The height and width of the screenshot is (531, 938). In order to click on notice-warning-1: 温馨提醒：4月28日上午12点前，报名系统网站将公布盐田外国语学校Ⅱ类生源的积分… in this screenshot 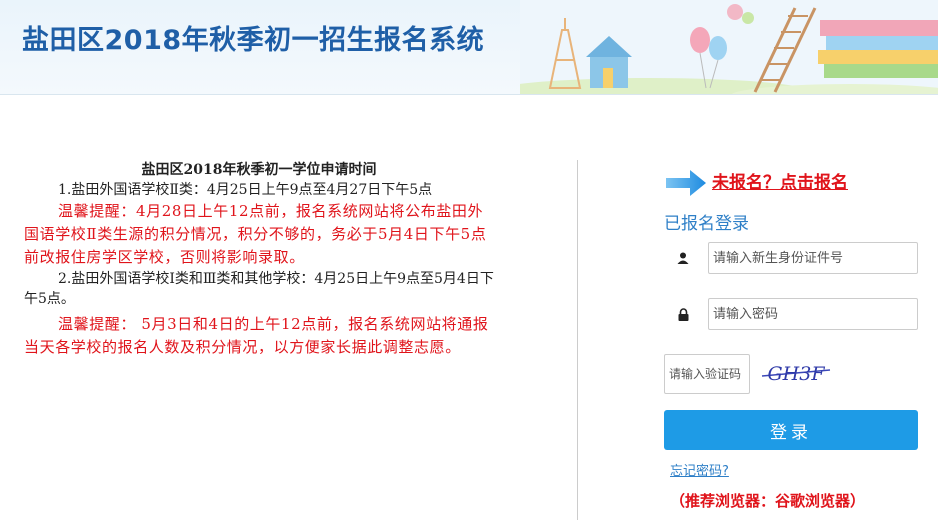, I will do `click(255, 234)`.